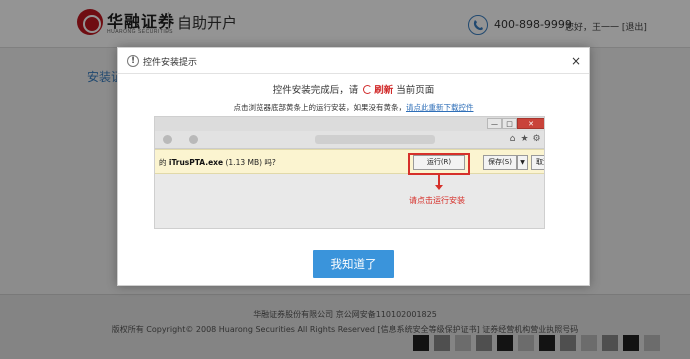  What do you see at coordinates (500, 162) in the screenshot?
I see `save-button: 保存(S)` at bounding box center [500, 162].